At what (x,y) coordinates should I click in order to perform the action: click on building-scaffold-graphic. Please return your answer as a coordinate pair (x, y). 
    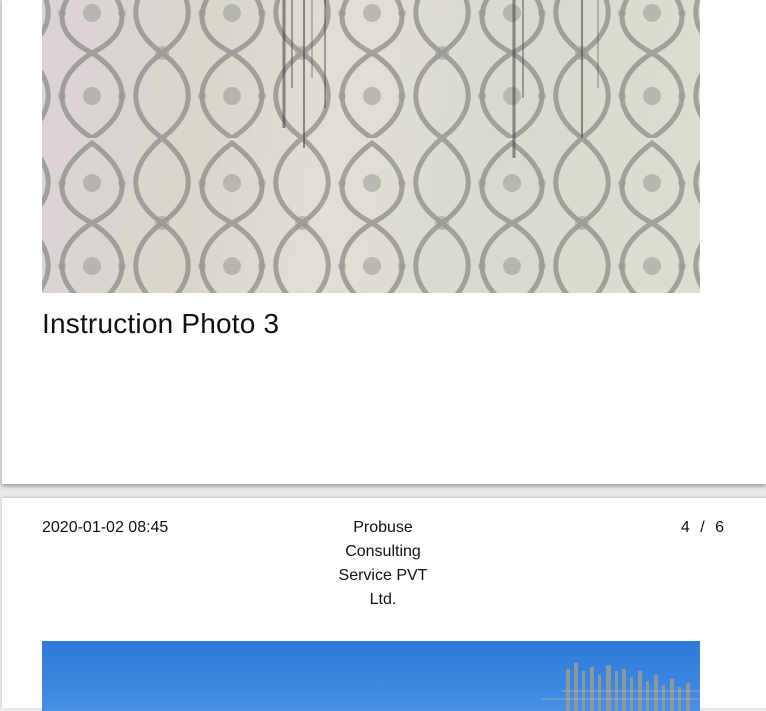
    Looking at the image, I should click on (621, 687).